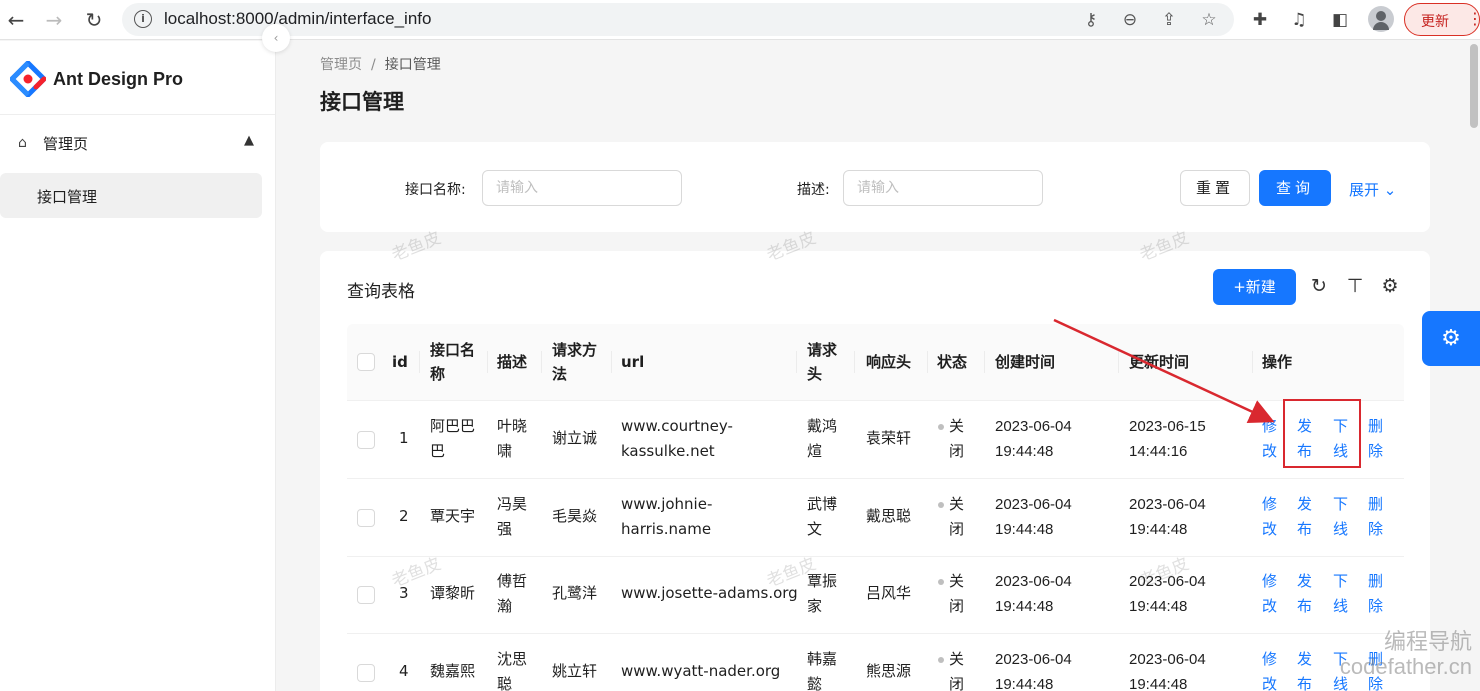 This screenshot has height=691, width=1480. Describe the element at coordinates (889, 593) in the screenshot. I see `cell-res-header-line: 吕风华` at that location.